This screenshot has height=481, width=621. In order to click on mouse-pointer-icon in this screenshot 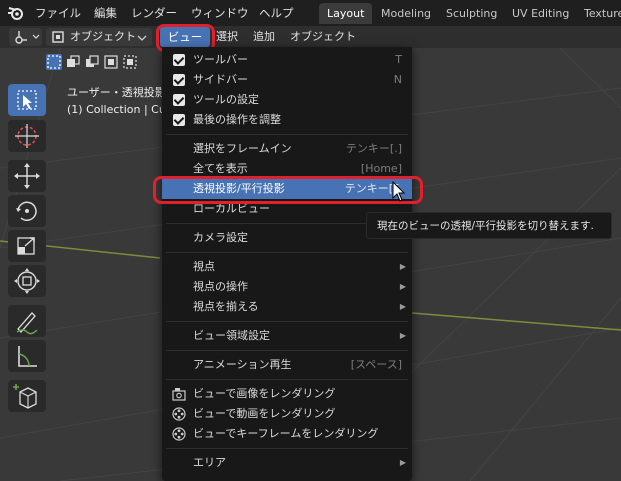, I will do `click(399, 191)`.